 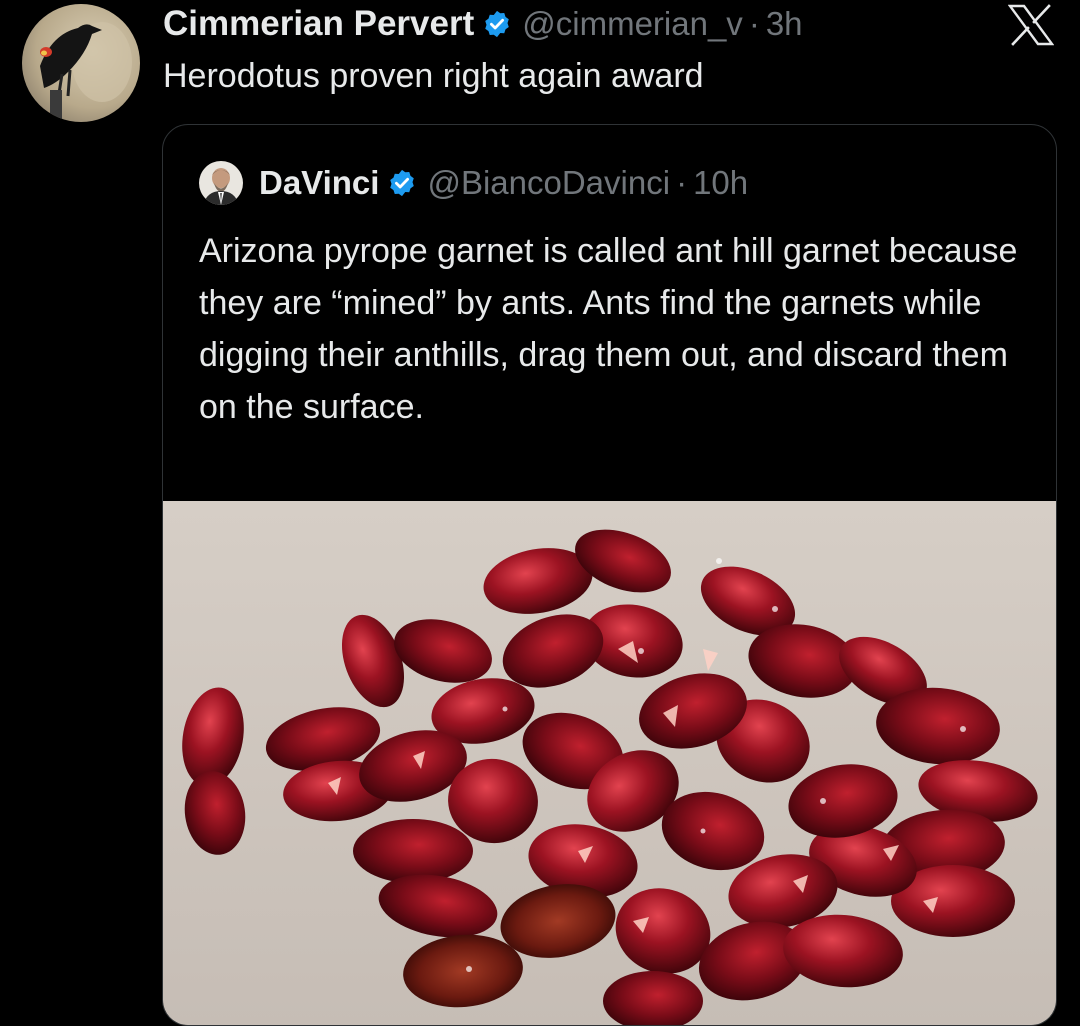 What do you see at coordinates (548, 183) in the screenshot?
I see `quoted-author-handle: @BiancoDavinci` at bounding box center [548, 183].